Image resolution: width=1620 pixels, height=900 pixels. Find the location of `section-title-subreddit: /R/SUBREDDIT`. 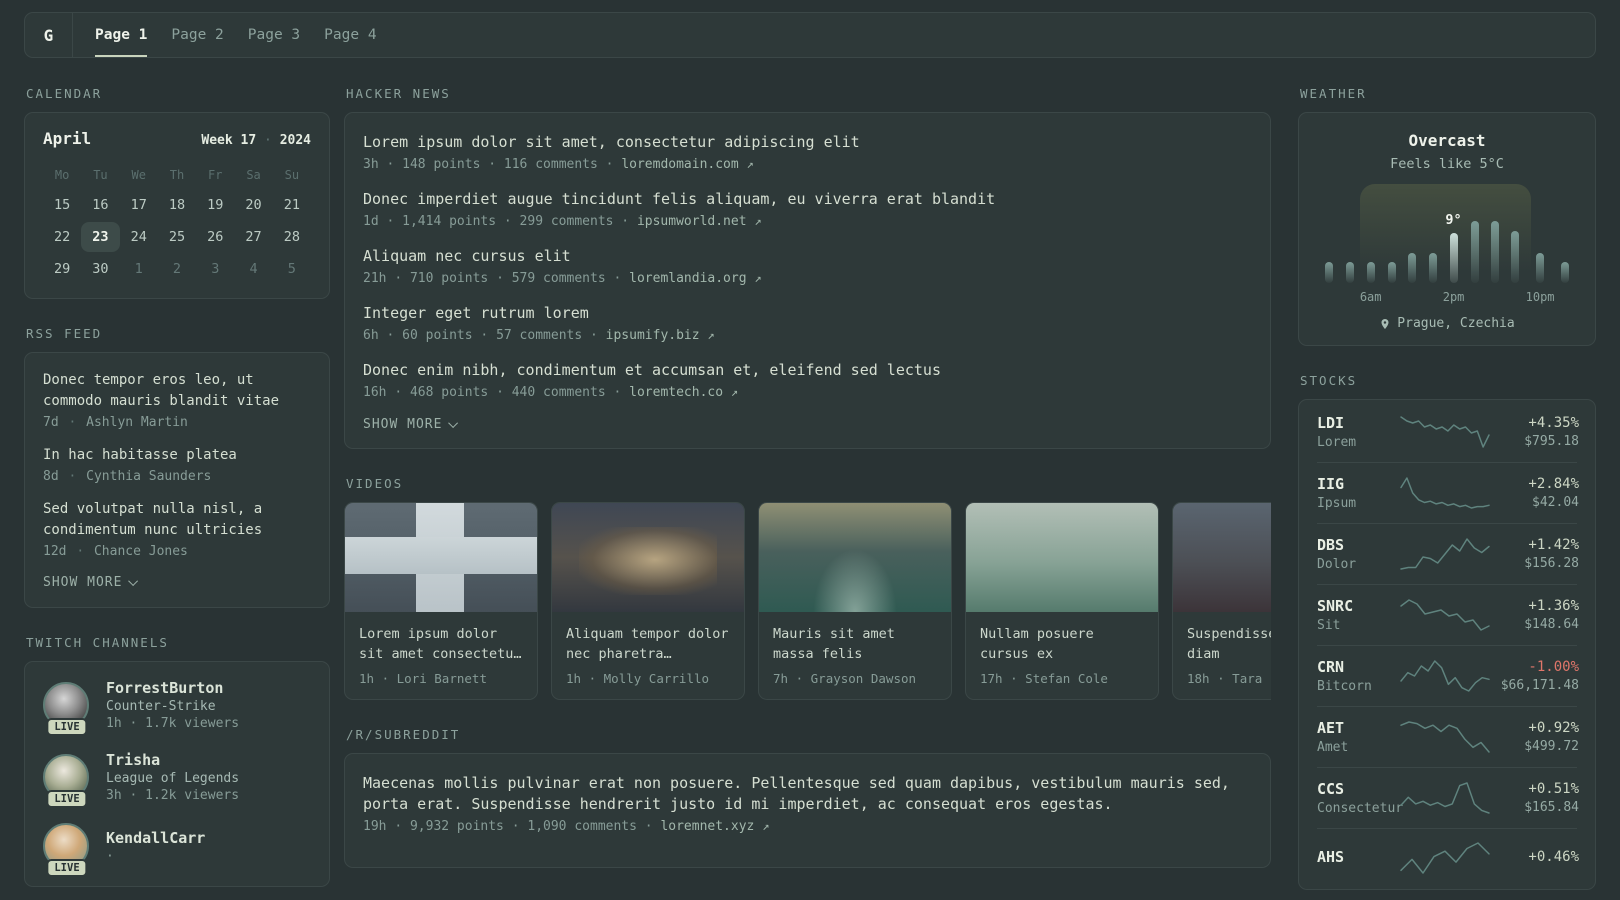

section-title-subreddit: /R/SUBREDDIT is located at coordinates (403, 734).